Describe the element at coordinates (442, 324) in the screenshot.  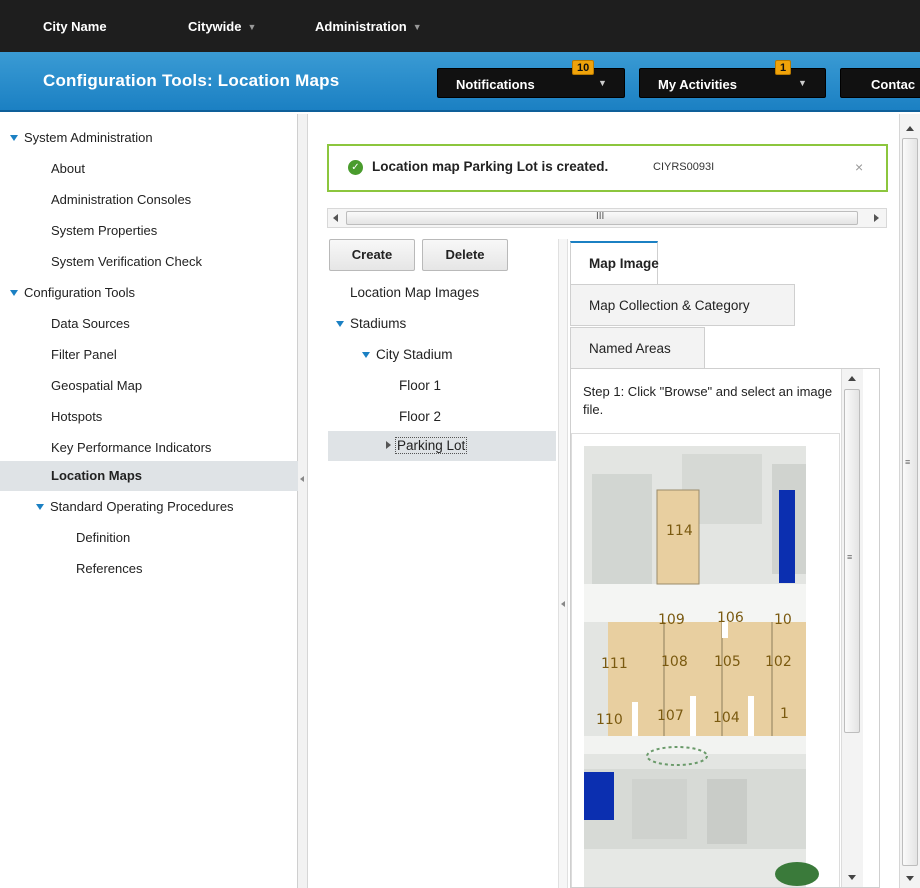
I see `tree-item-stadiums: Stadiums` at that location.